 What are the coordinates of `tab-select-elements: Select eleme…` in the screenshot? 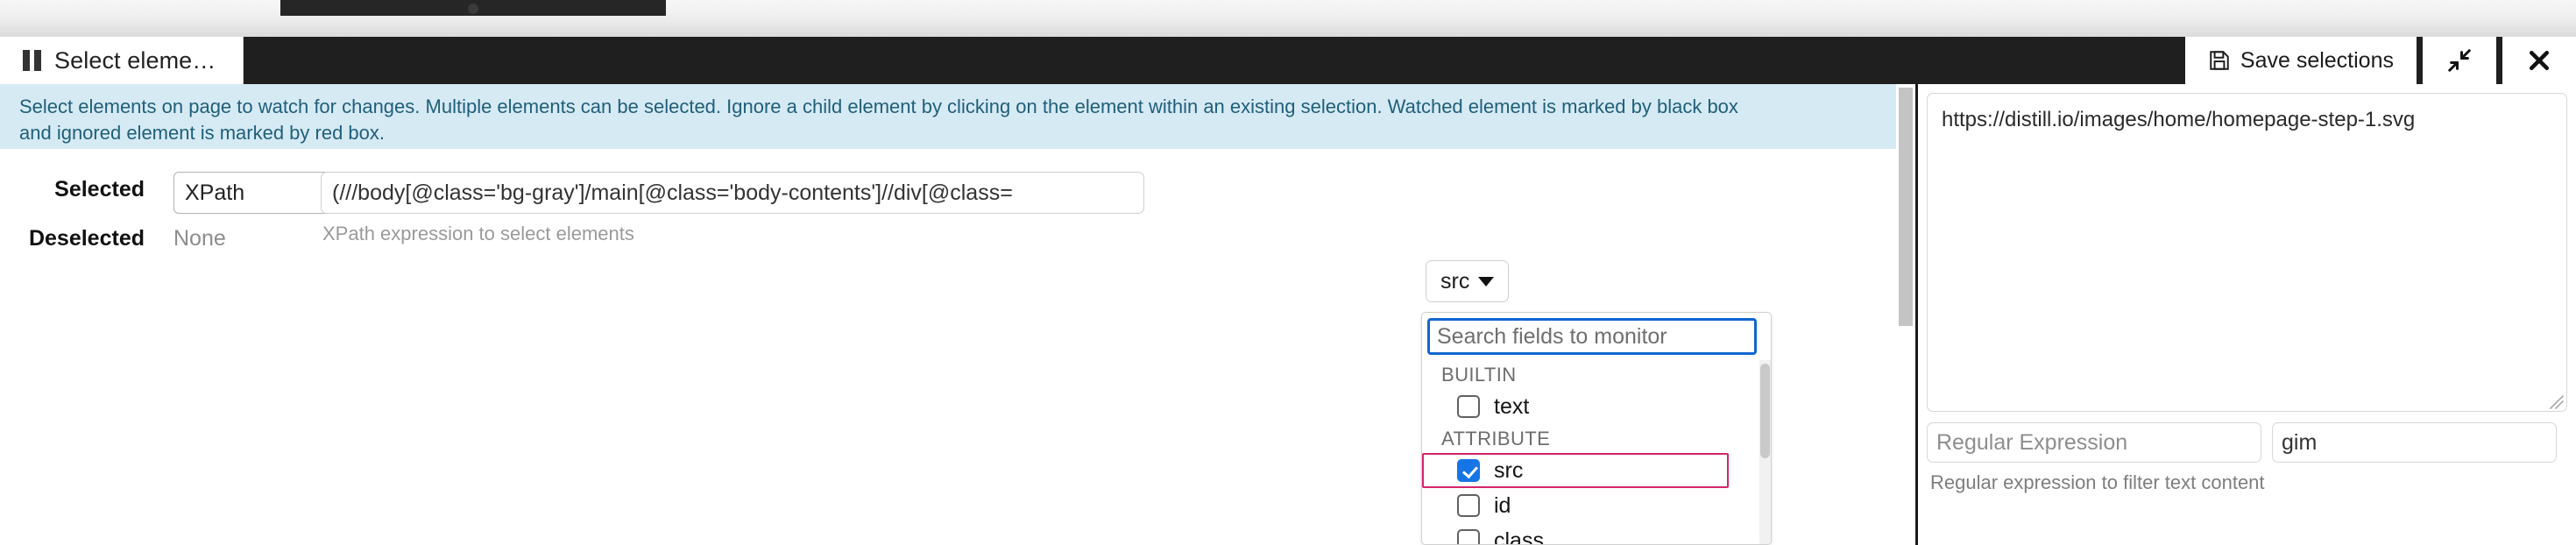 It's located at (122, 60).